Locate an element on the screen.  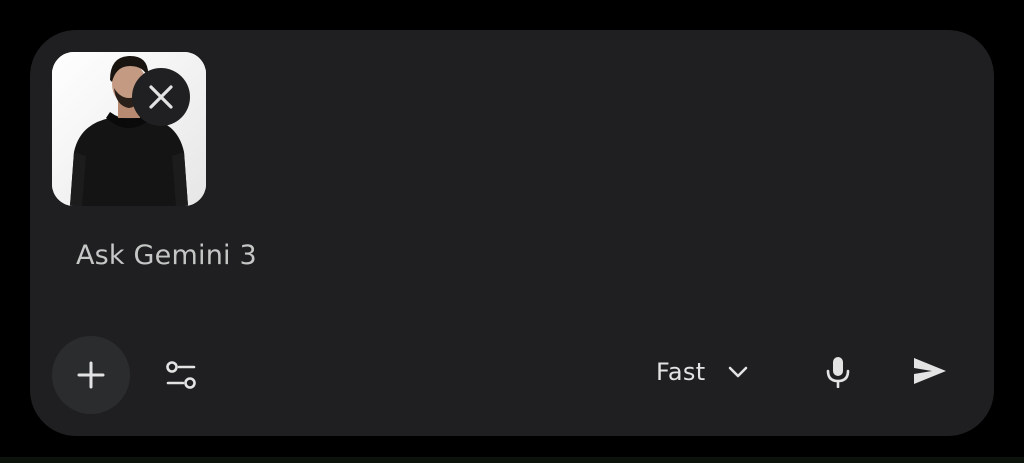
close-icon is located at coordinates (161, 97).